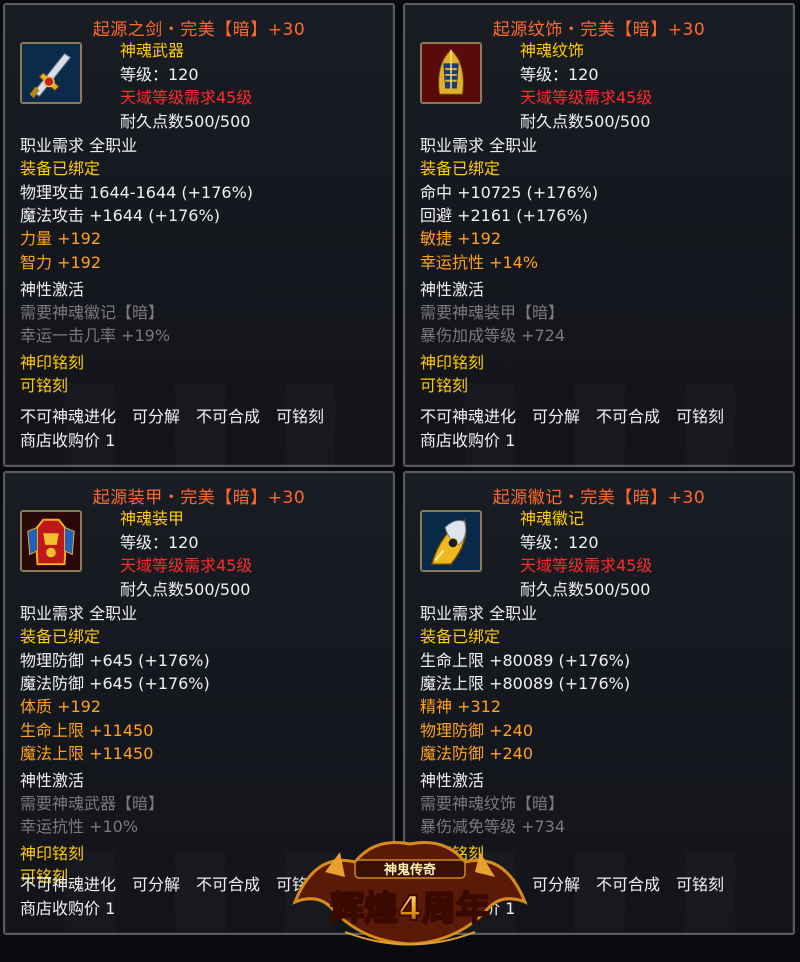 Image resolution: width=800 pixels, height=962 pixels. Describe the element at coordinates (451, 541) in the screenshot. I see `emblem-icon` at that location.